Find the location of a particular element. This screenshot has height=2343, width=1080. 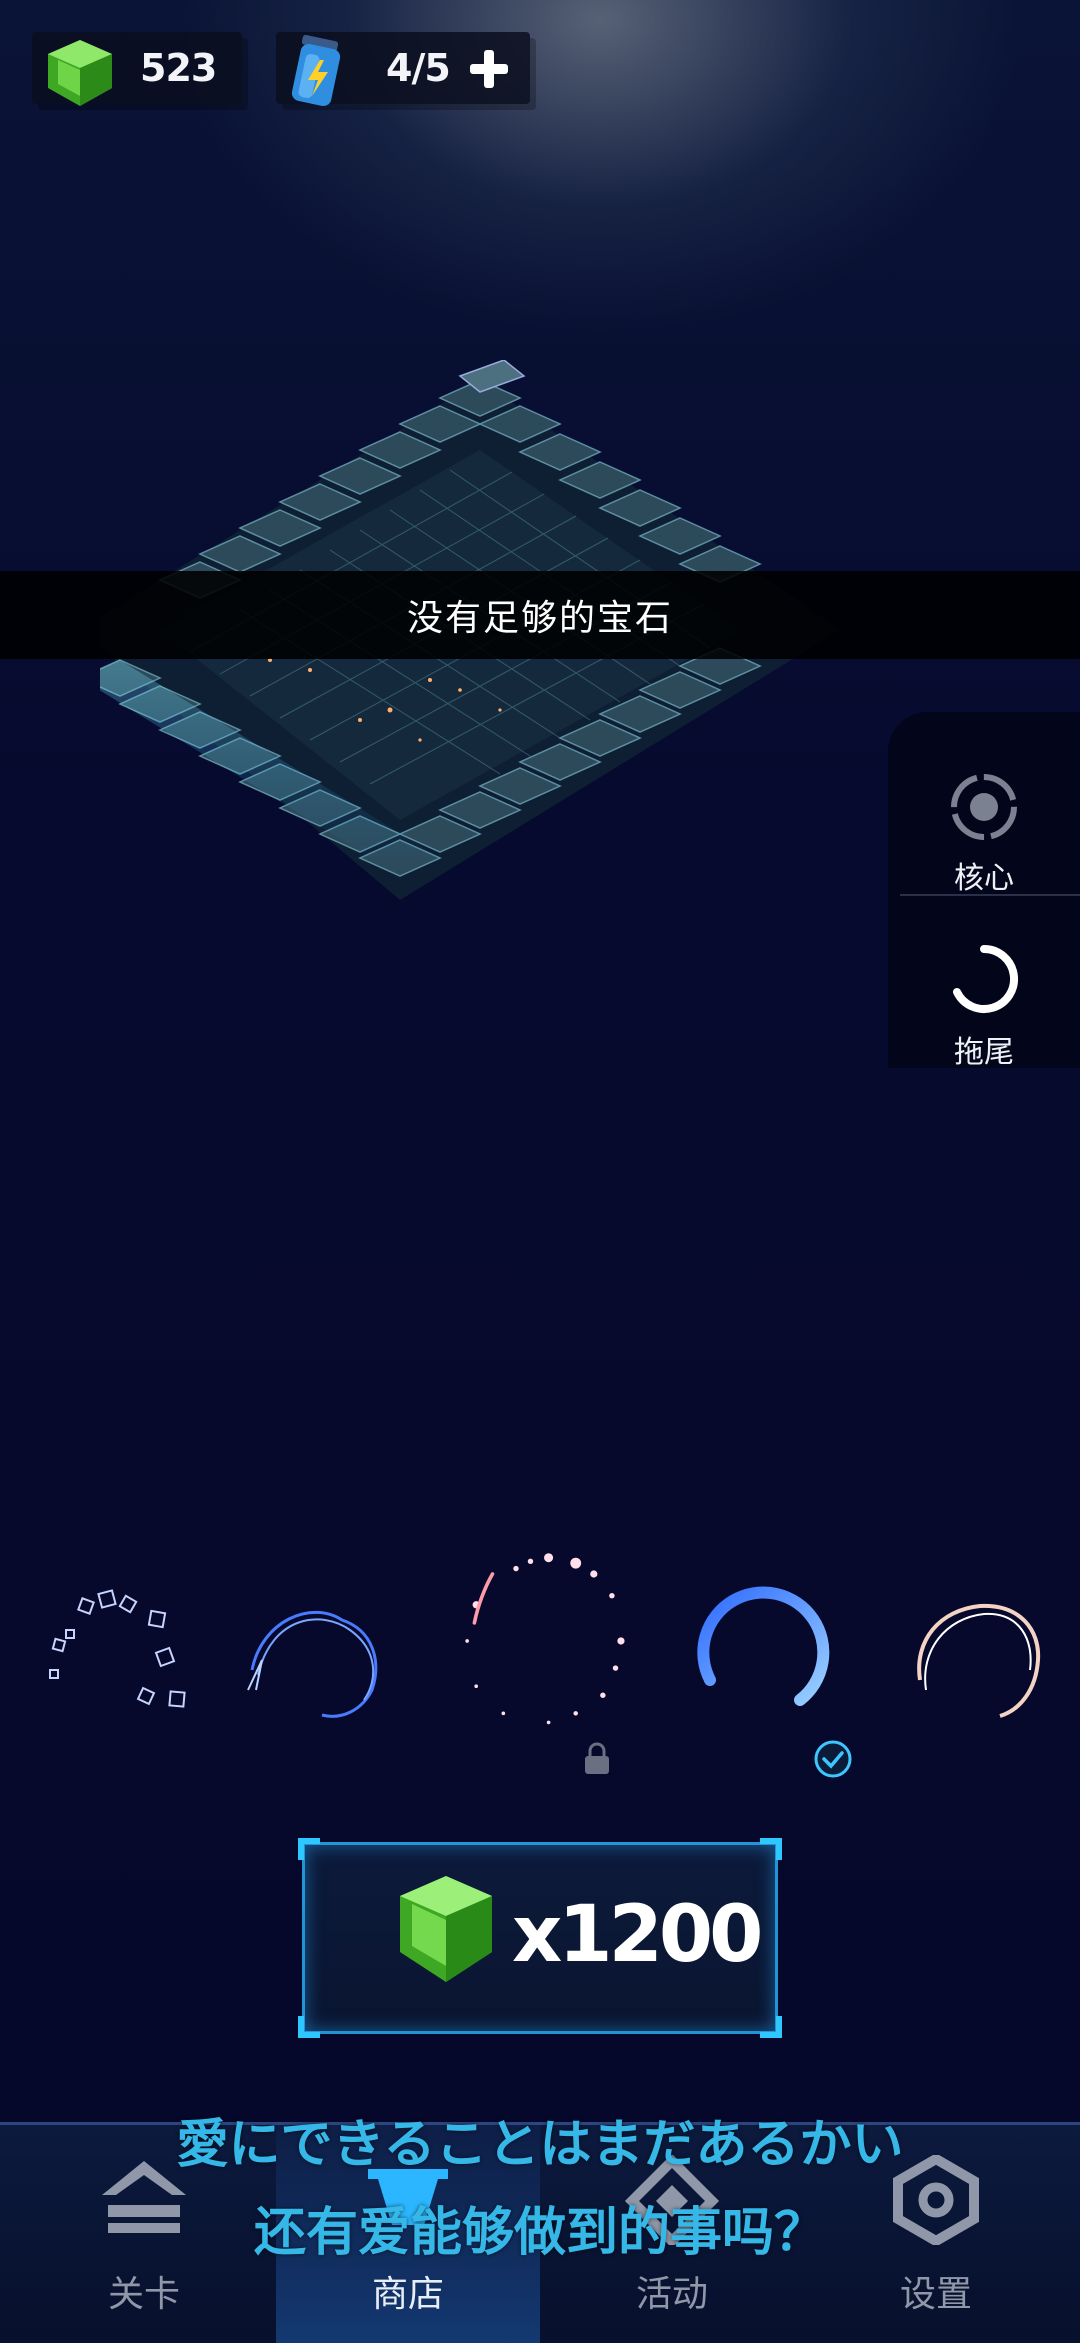

tab-events-label: 活动 is located at coordinates (671, 2293).